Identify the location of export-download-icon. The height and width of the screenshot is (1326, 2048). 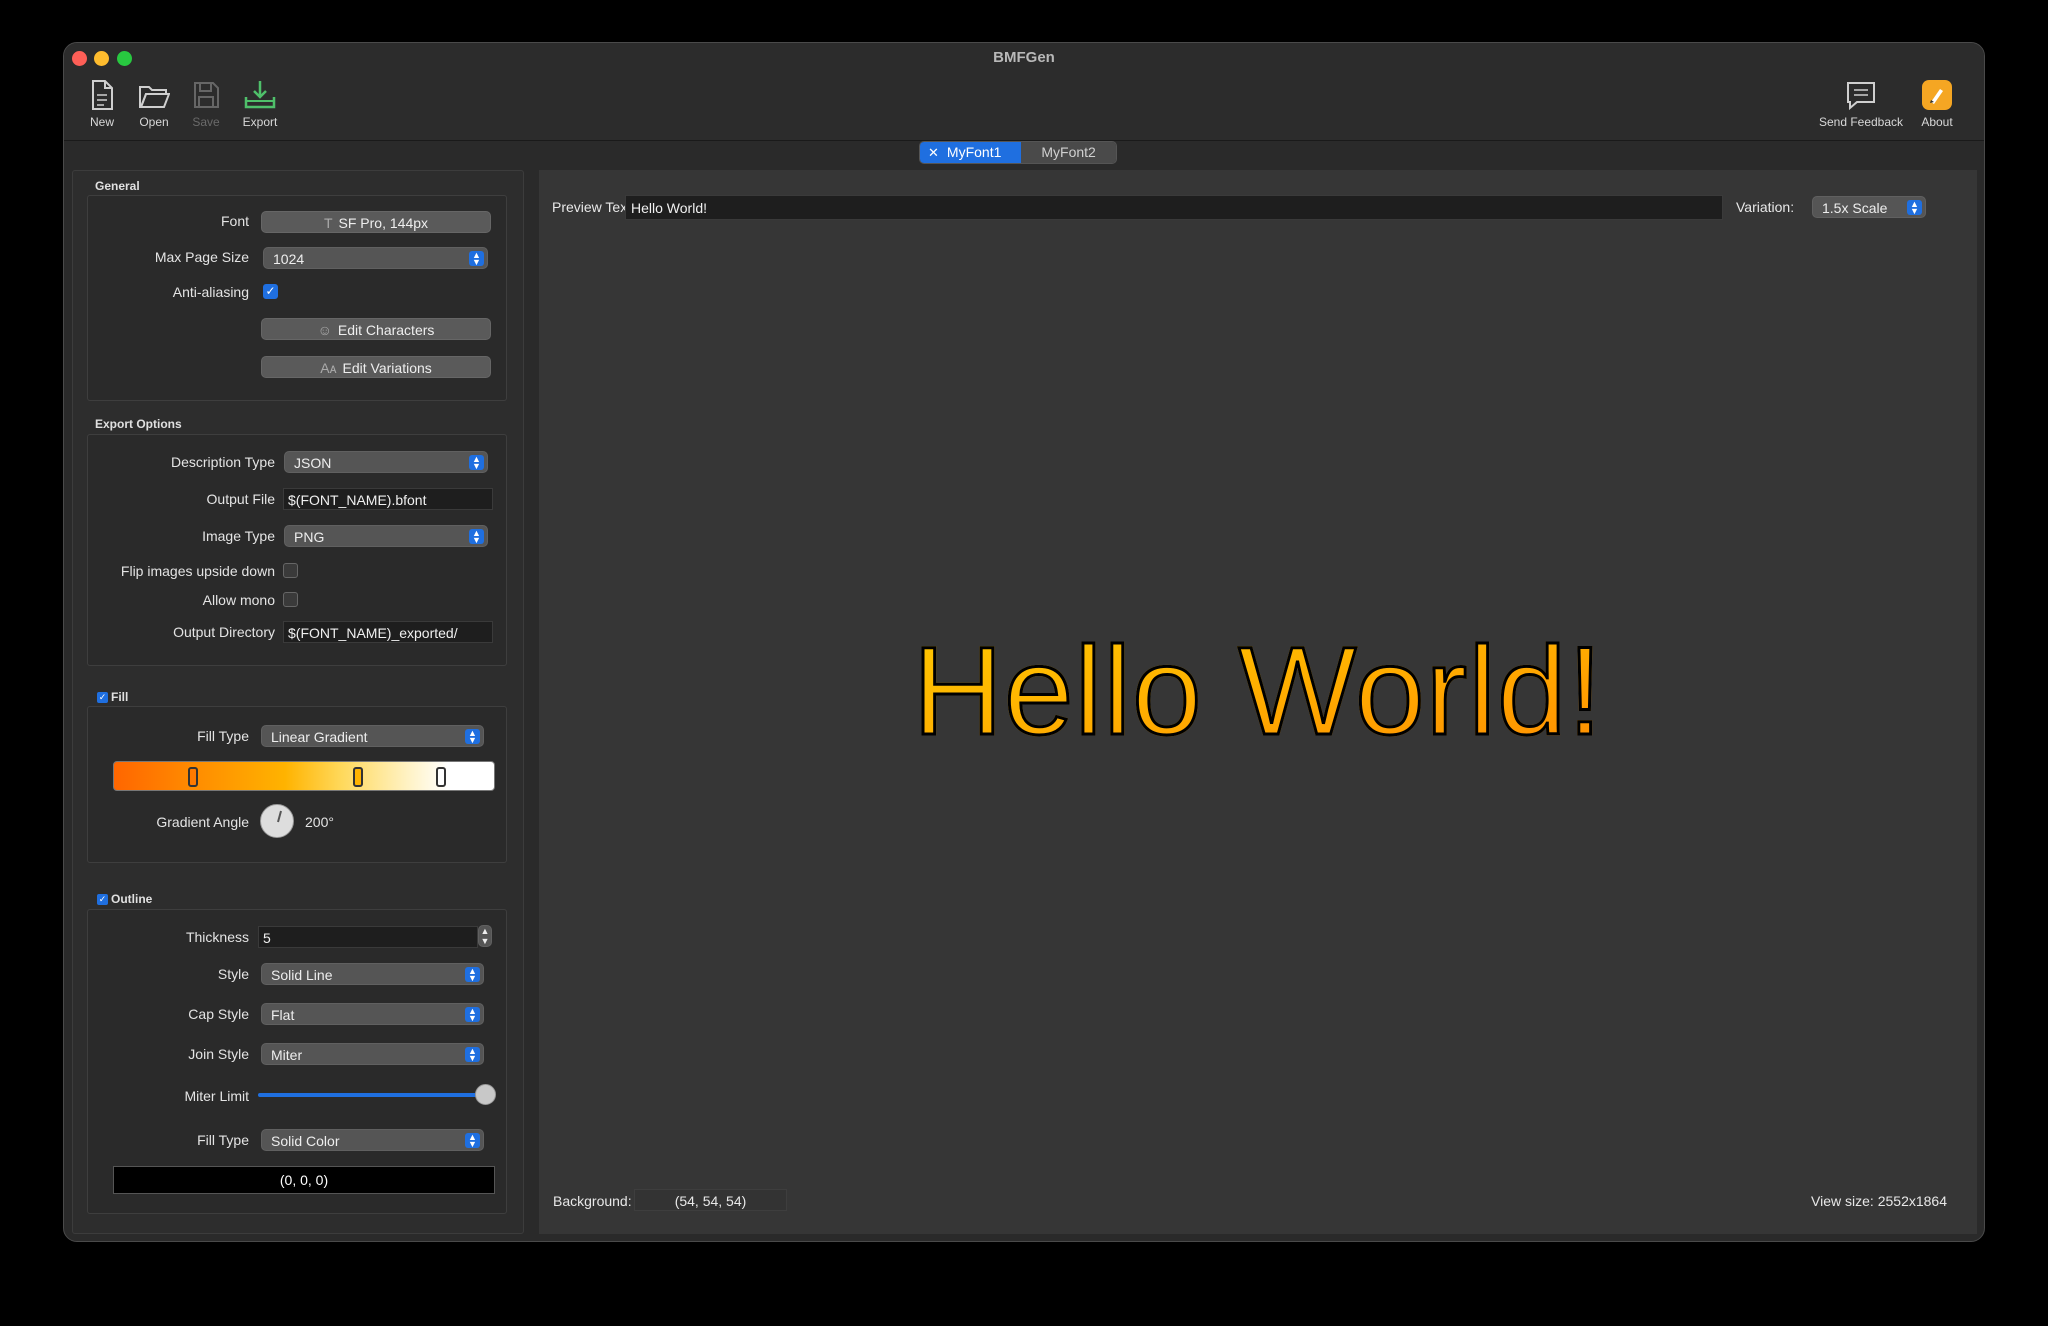
(260, 95).